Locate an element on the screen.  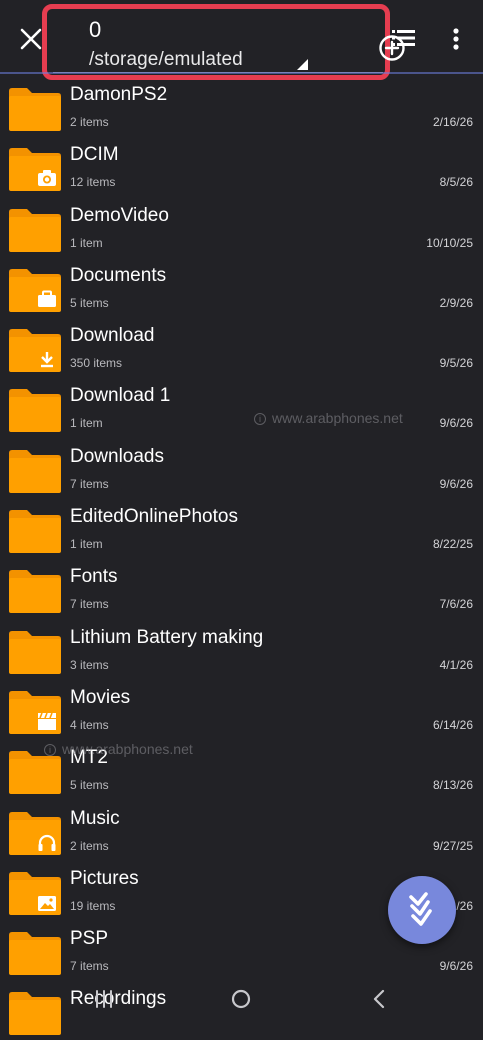
recents-icon is located at coordinates (104, 999).